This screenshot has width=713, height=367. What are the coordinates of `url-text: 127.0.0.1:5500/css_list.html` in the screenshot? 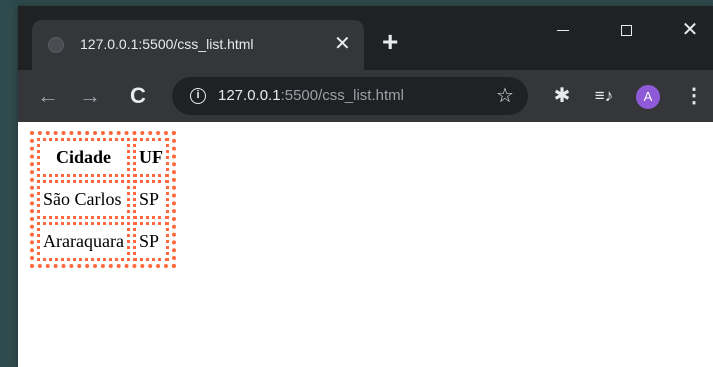 It's located at (311, 95).